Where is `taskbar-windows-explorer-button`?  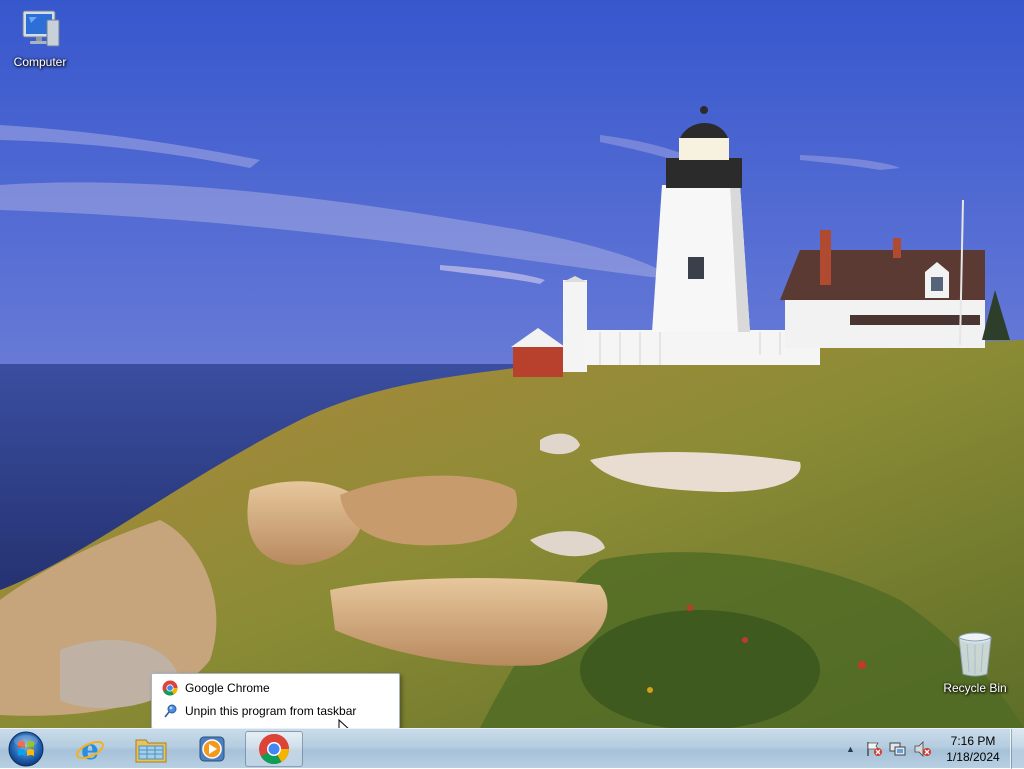 taskbar-windows-explorer-button is located at coordinates (151, 749).